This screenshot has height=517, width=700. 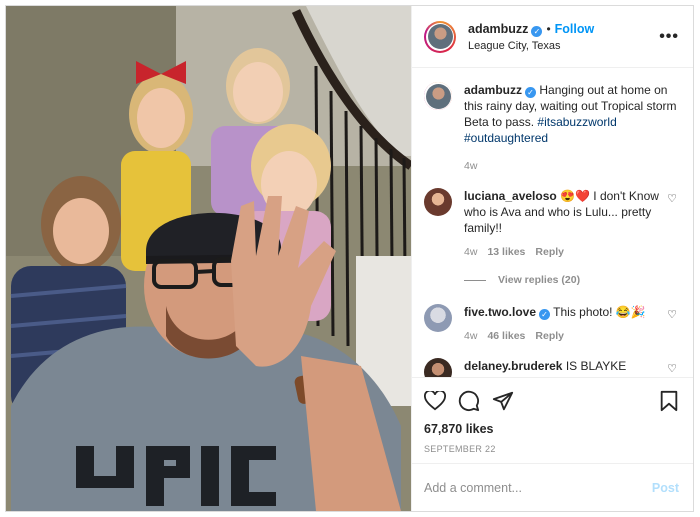 What do you see at coordinates (503, 401) in the screenshot?
I see `share-icon` at bounding box center [503, 401].